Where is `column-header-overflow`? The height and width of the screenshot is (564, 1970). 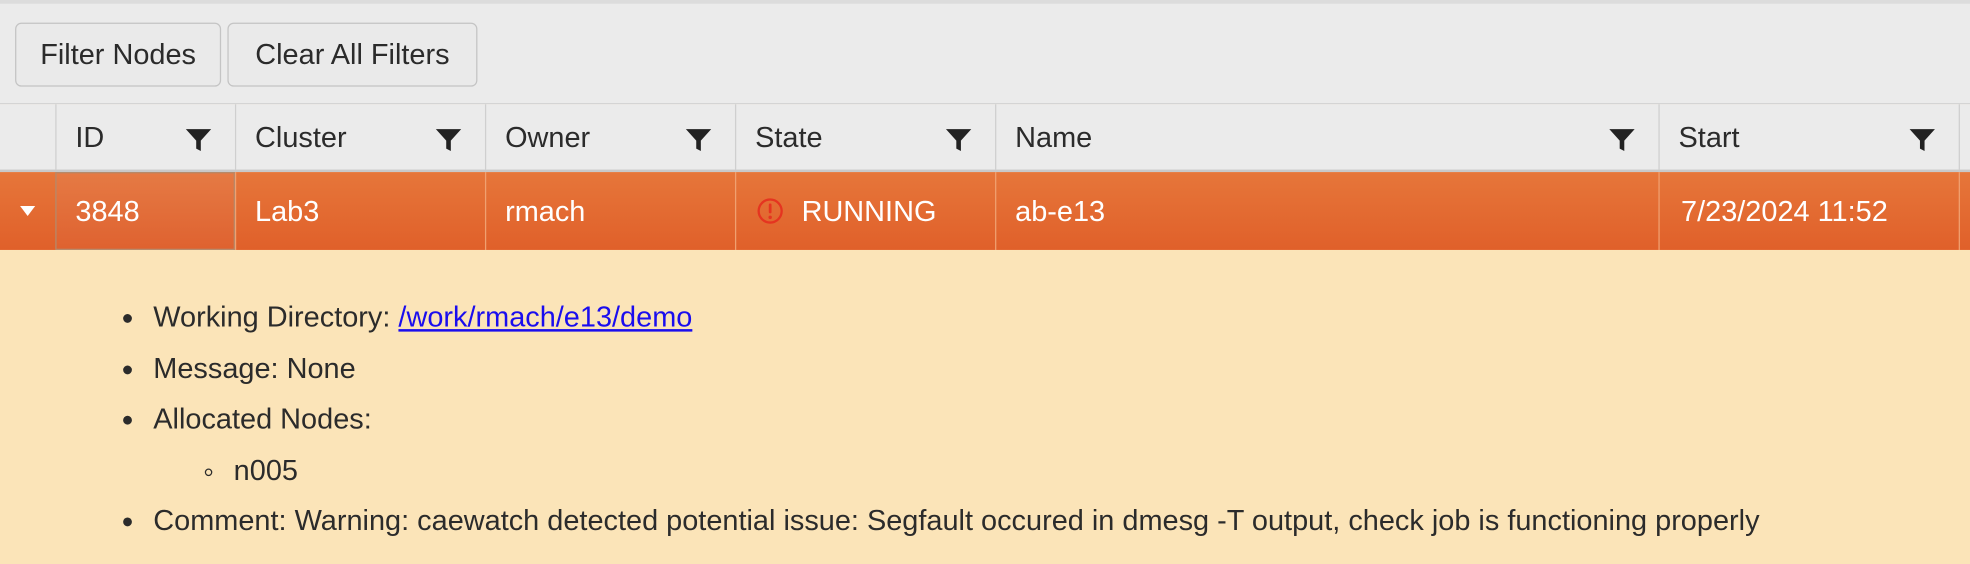 column-header-overflow is located at coordinates (1964, 137).